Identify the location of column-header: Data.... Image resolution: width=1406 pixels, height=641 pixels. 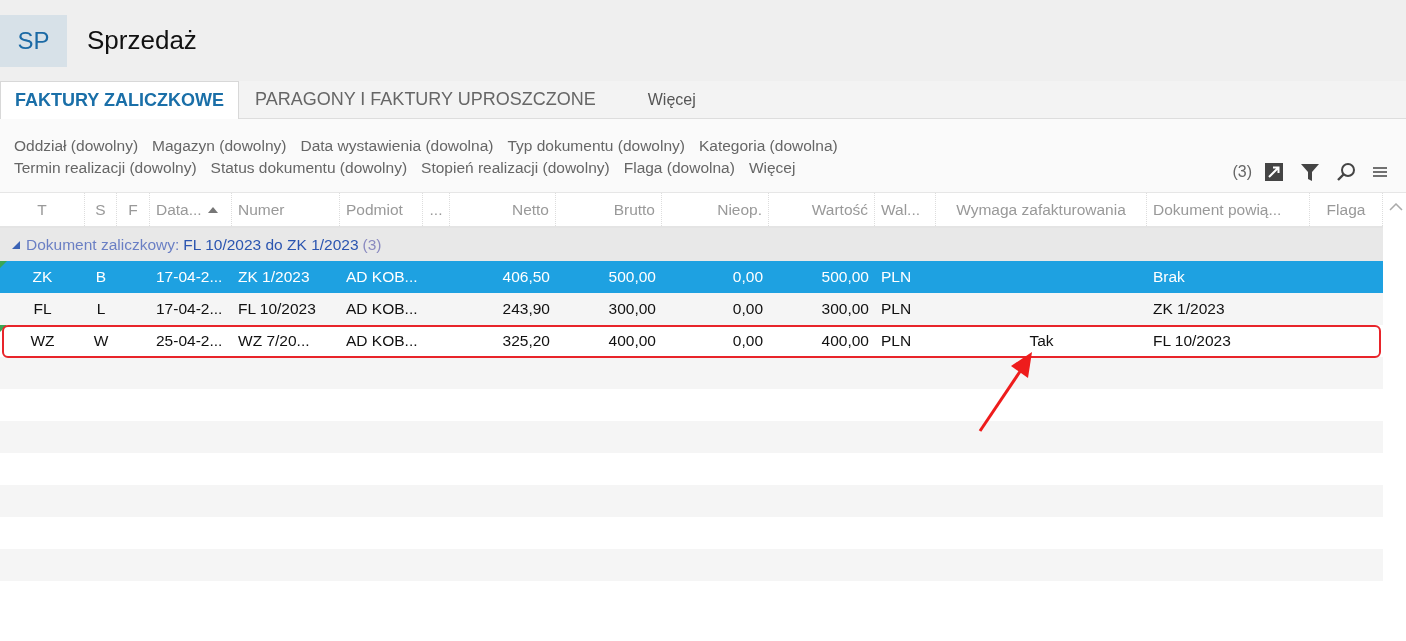
(191, 209).